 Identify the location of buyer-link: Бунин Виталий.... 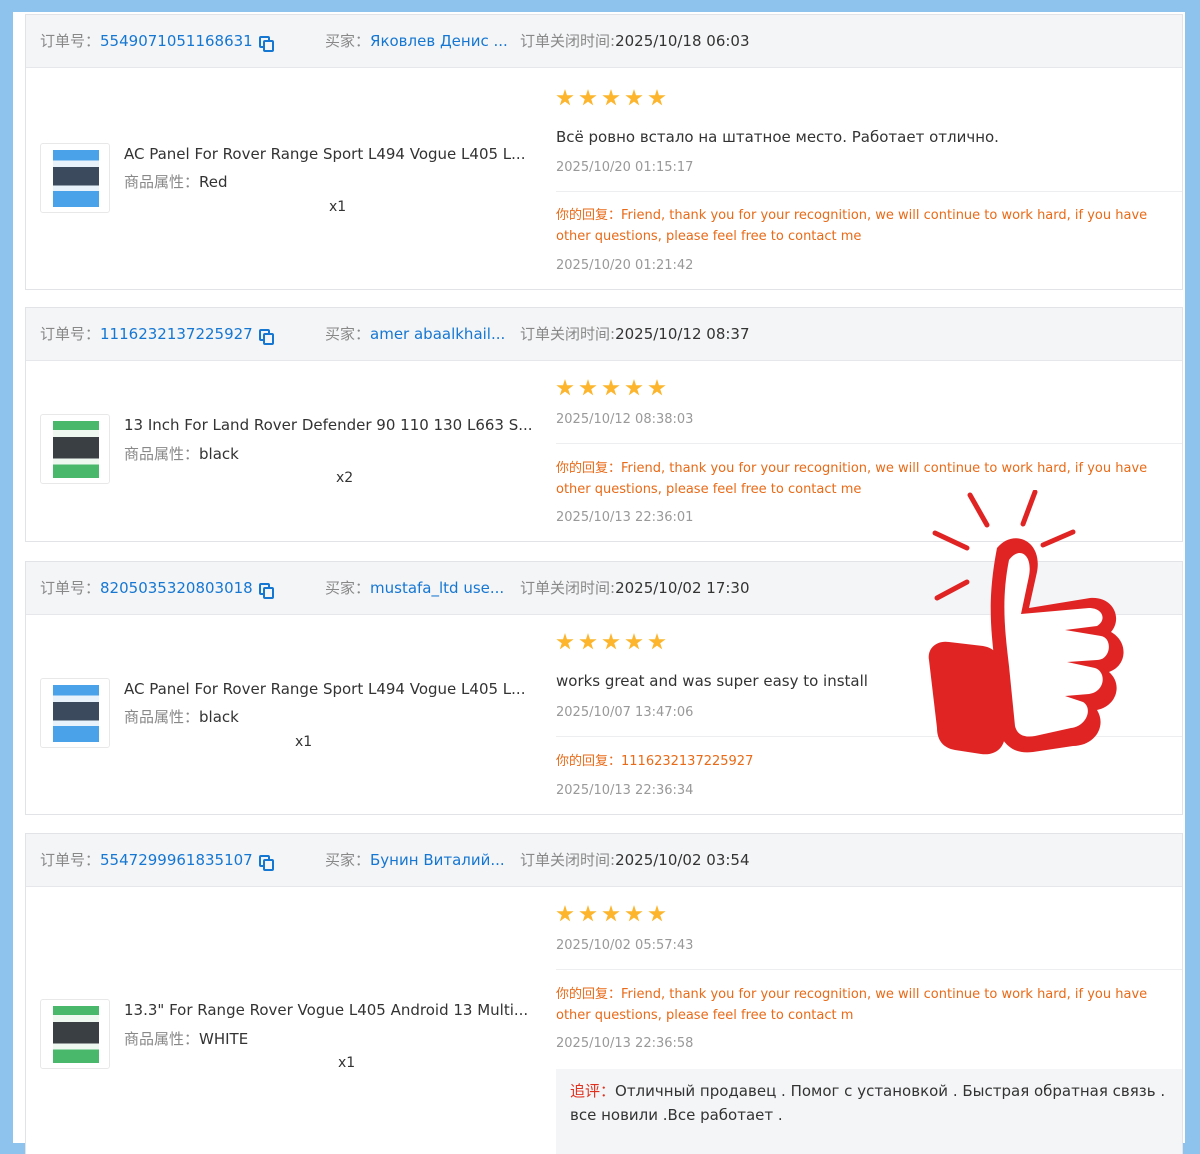
(437, 860).